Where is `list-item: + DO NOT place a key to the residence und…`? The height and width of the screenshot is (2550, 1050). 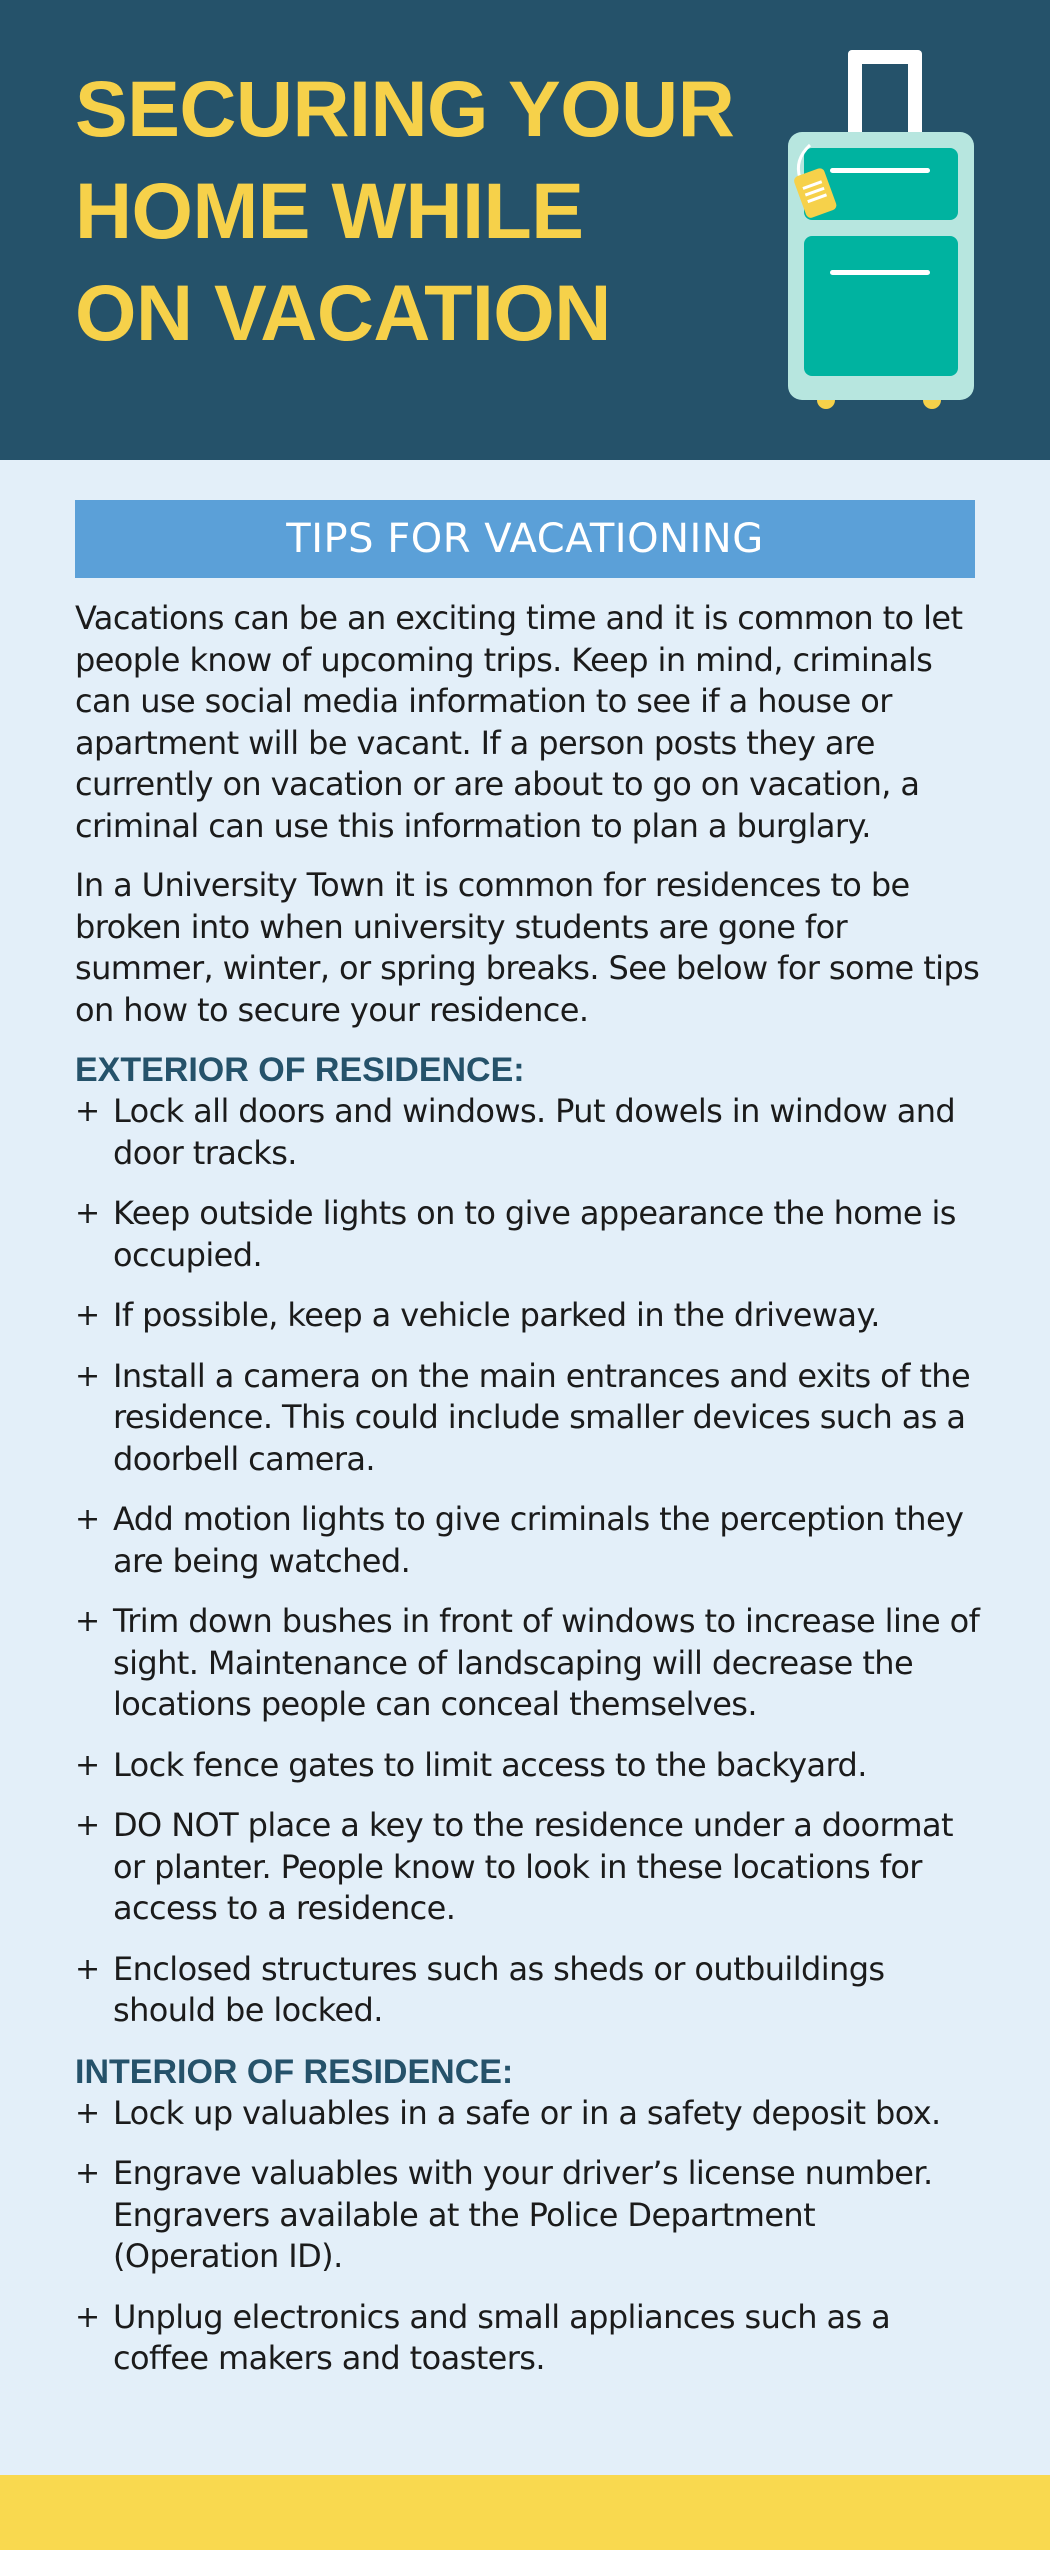
list-item: + DO NOT place a key to the residence und… is located at coordinates (527, 1867).